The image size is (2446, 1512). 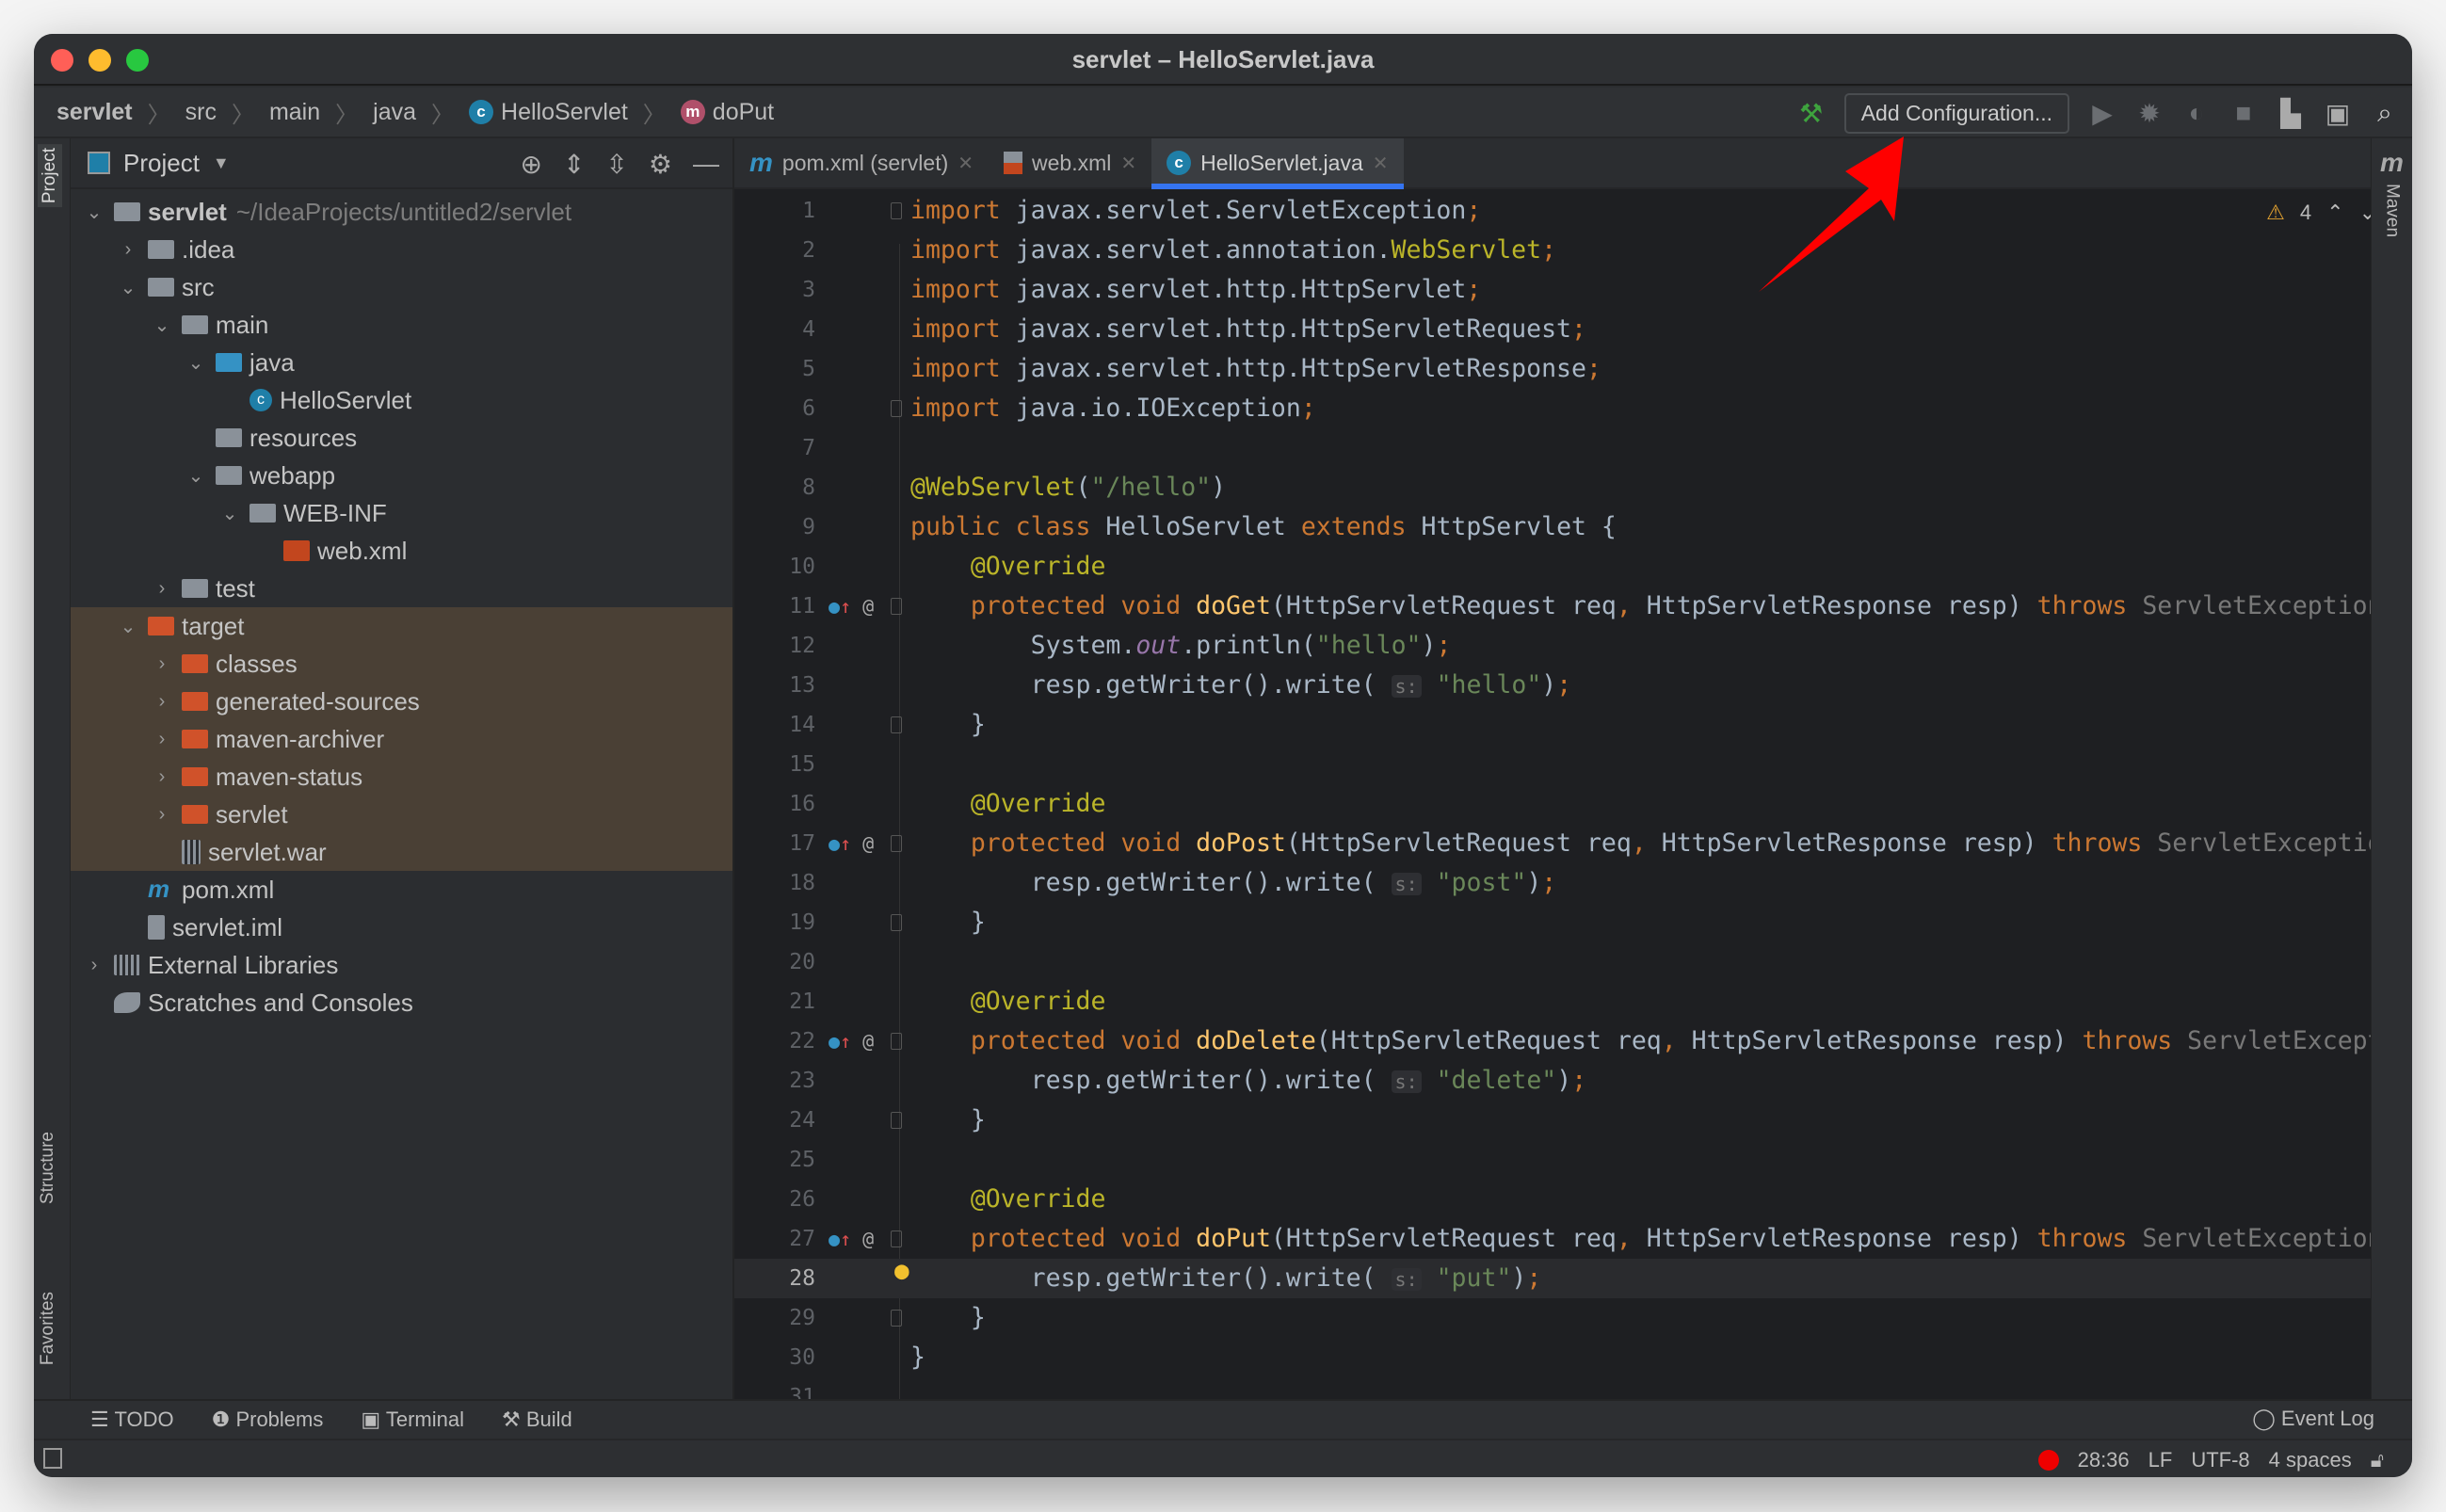 What do you see at coordinates (743, 112) in the screenshot?
I see `breadcrumb-item: doPut` at bounding box center [743, 112].